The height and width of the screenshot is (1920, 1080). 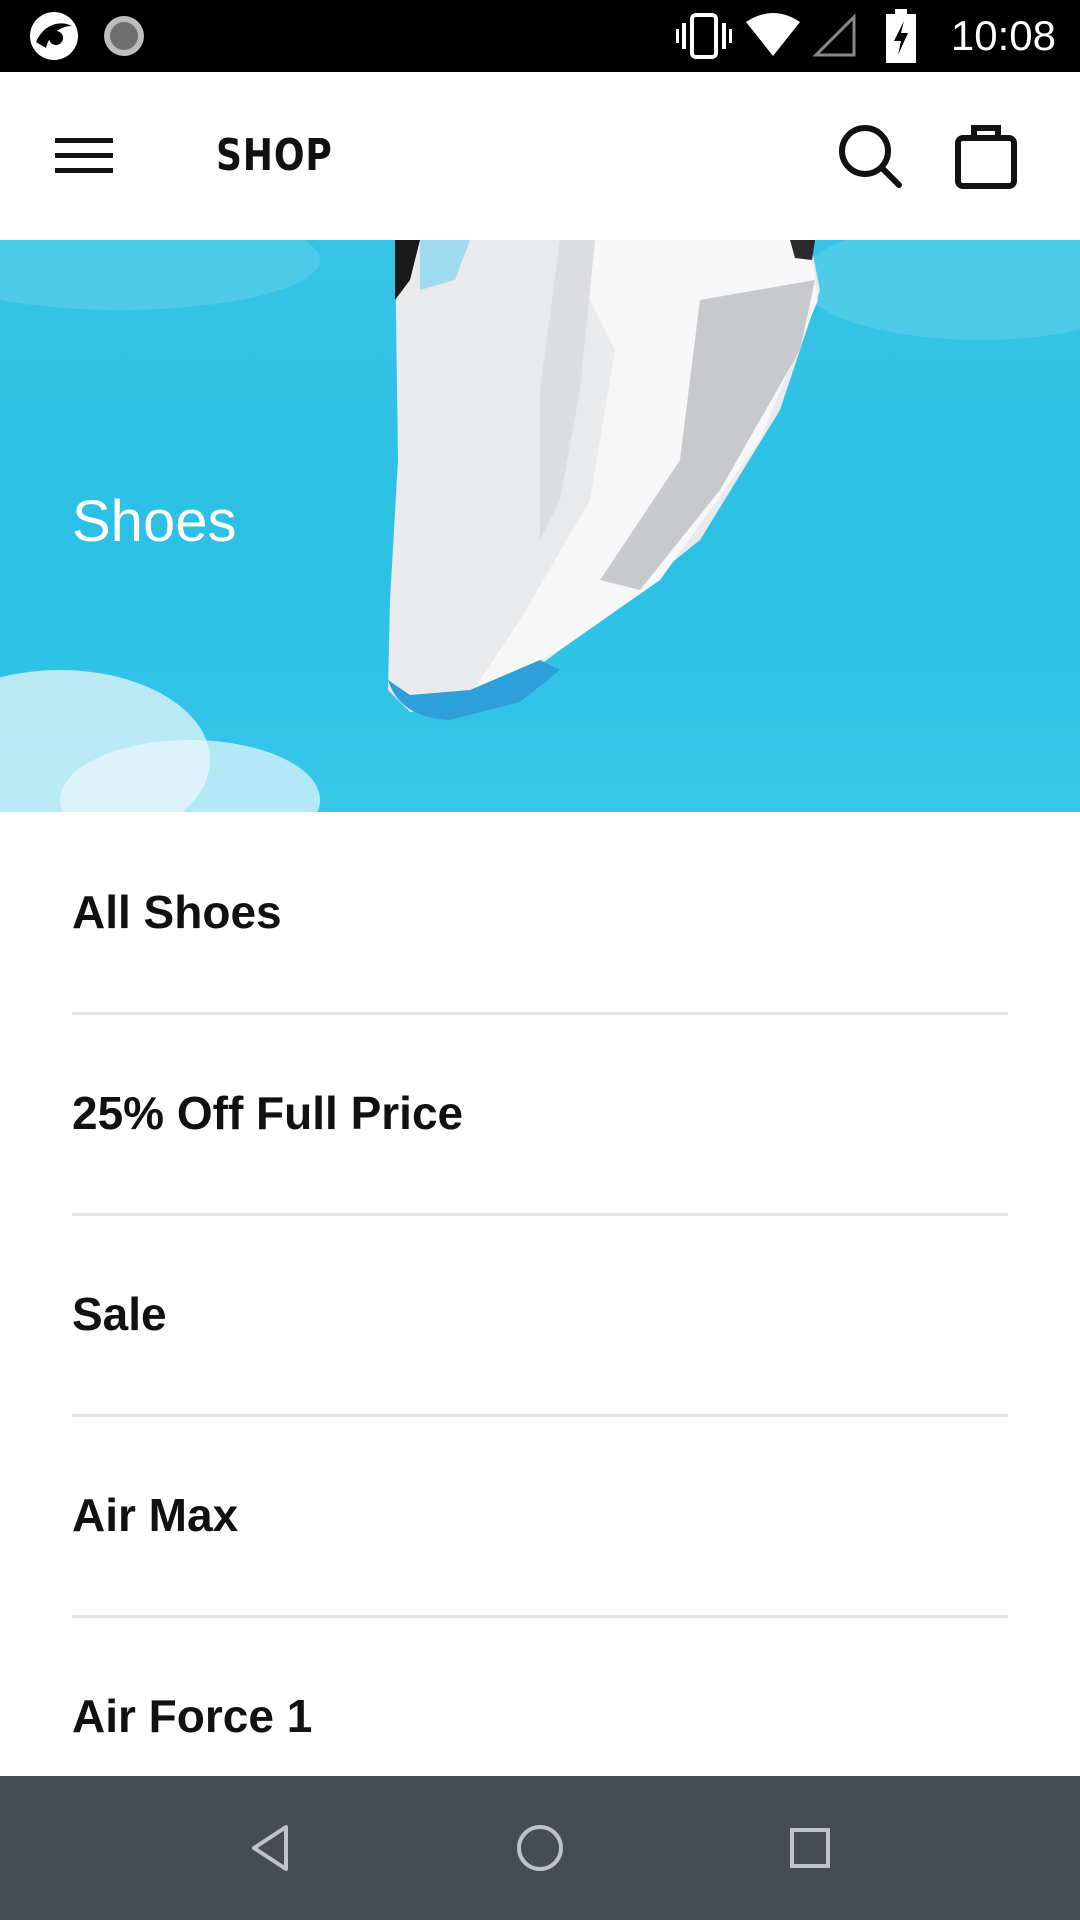 What do you see at coordinates (901, 36) in the screenshot?
I see `battery-charging-icon` at bounding box center [901, 36].